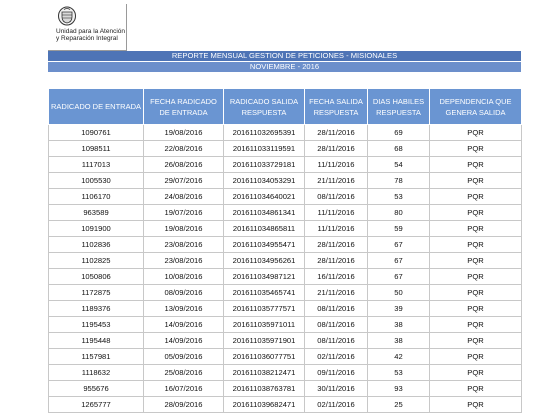 Image resolution: width=560 pixels, height=420 pixels. What do you see at coordinates (336, 324) in the screenshot?
I see `fecha-salida-cell: 08/11/2016` at bounding box center [336, 324].